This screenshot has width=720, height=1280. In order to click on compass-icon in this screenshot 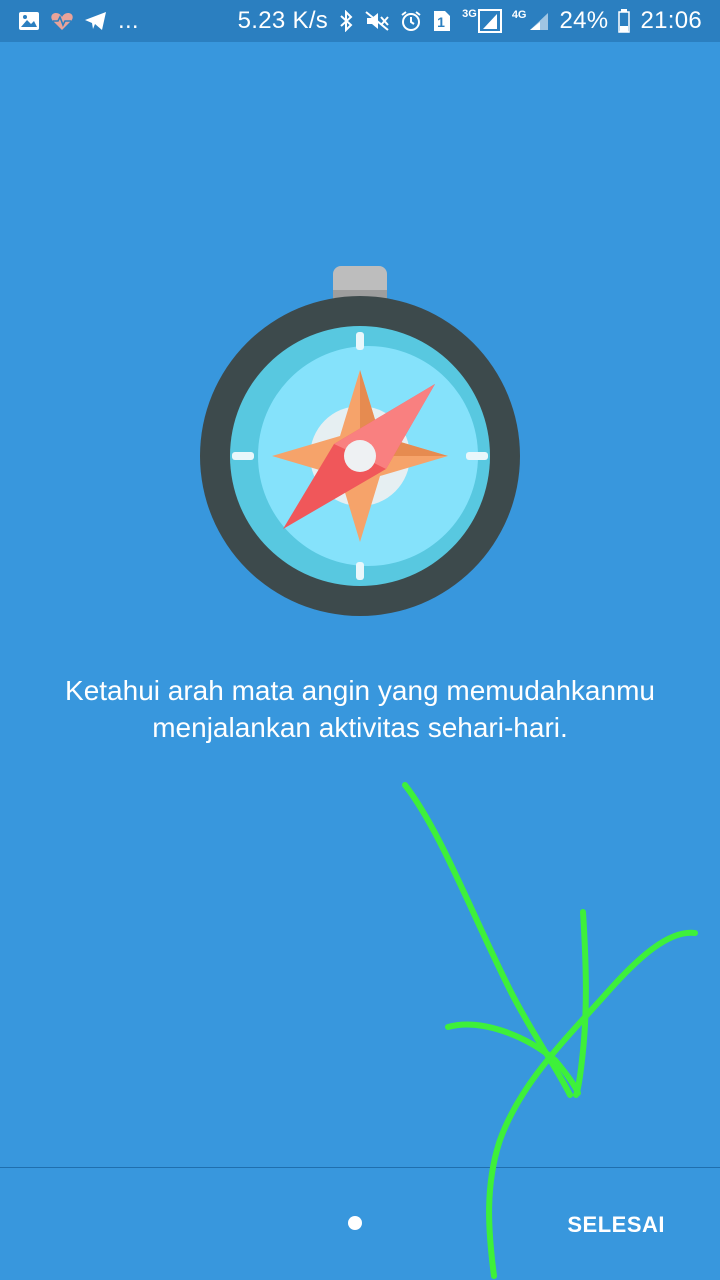, I will do `click(360, 464)`.